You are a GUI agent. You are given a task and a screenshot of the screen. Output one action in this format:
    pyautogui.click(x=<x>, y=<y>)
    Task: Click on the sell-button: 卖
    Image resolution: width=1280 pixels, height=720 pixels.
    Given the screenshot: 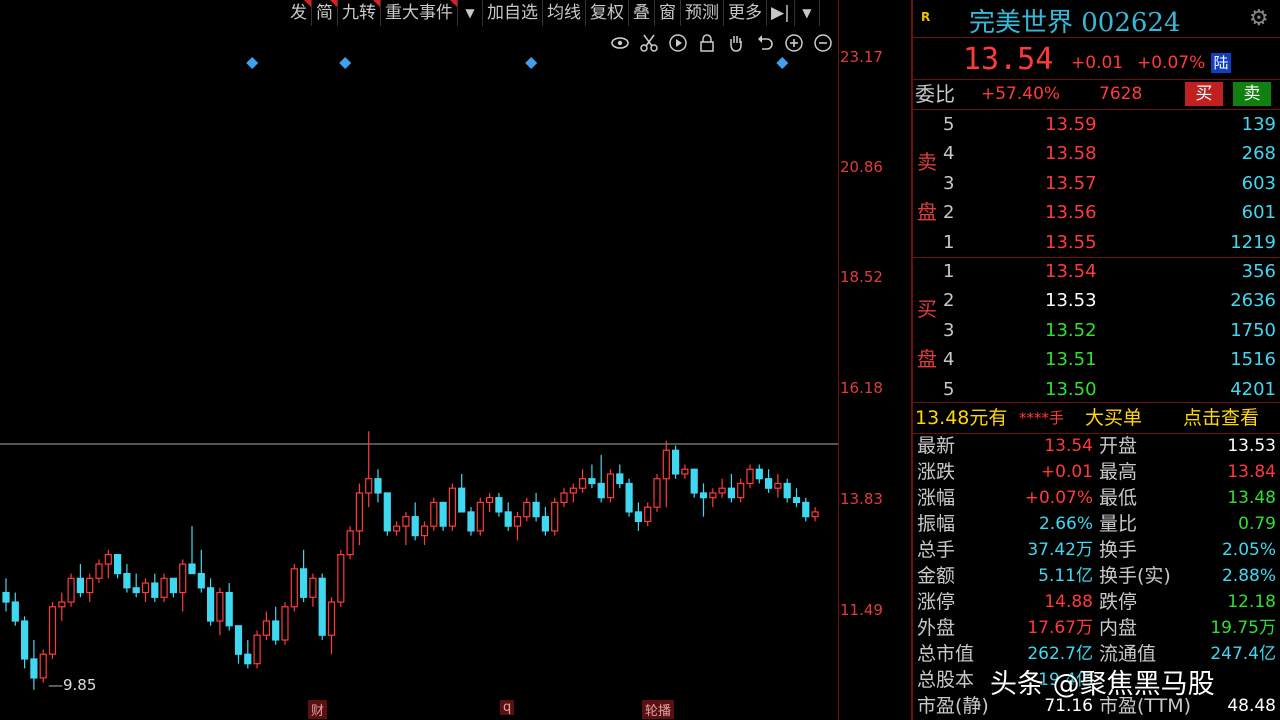 What is the action you would take?
    pyautogui.click(x=1252, y=94)
    